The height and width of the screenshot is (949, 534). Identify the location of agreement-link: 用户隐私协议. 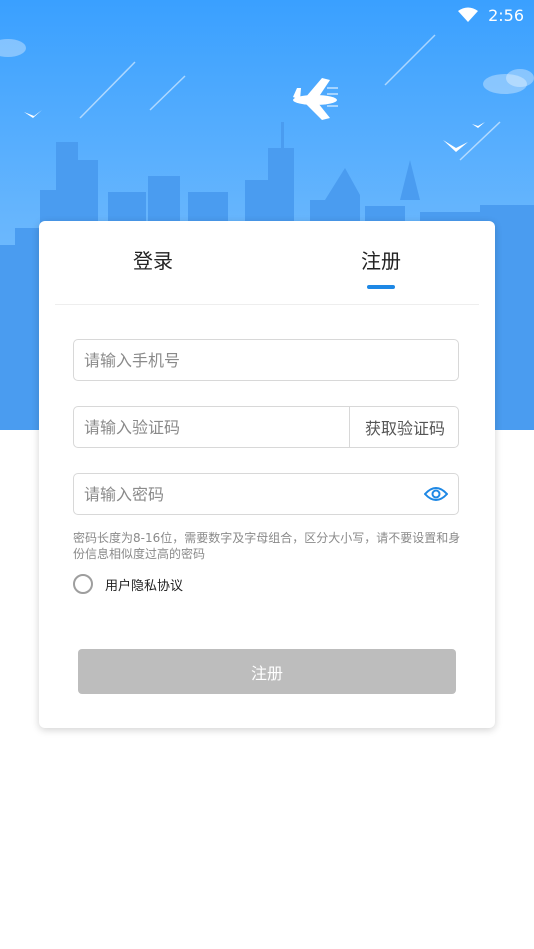
(144, 584).